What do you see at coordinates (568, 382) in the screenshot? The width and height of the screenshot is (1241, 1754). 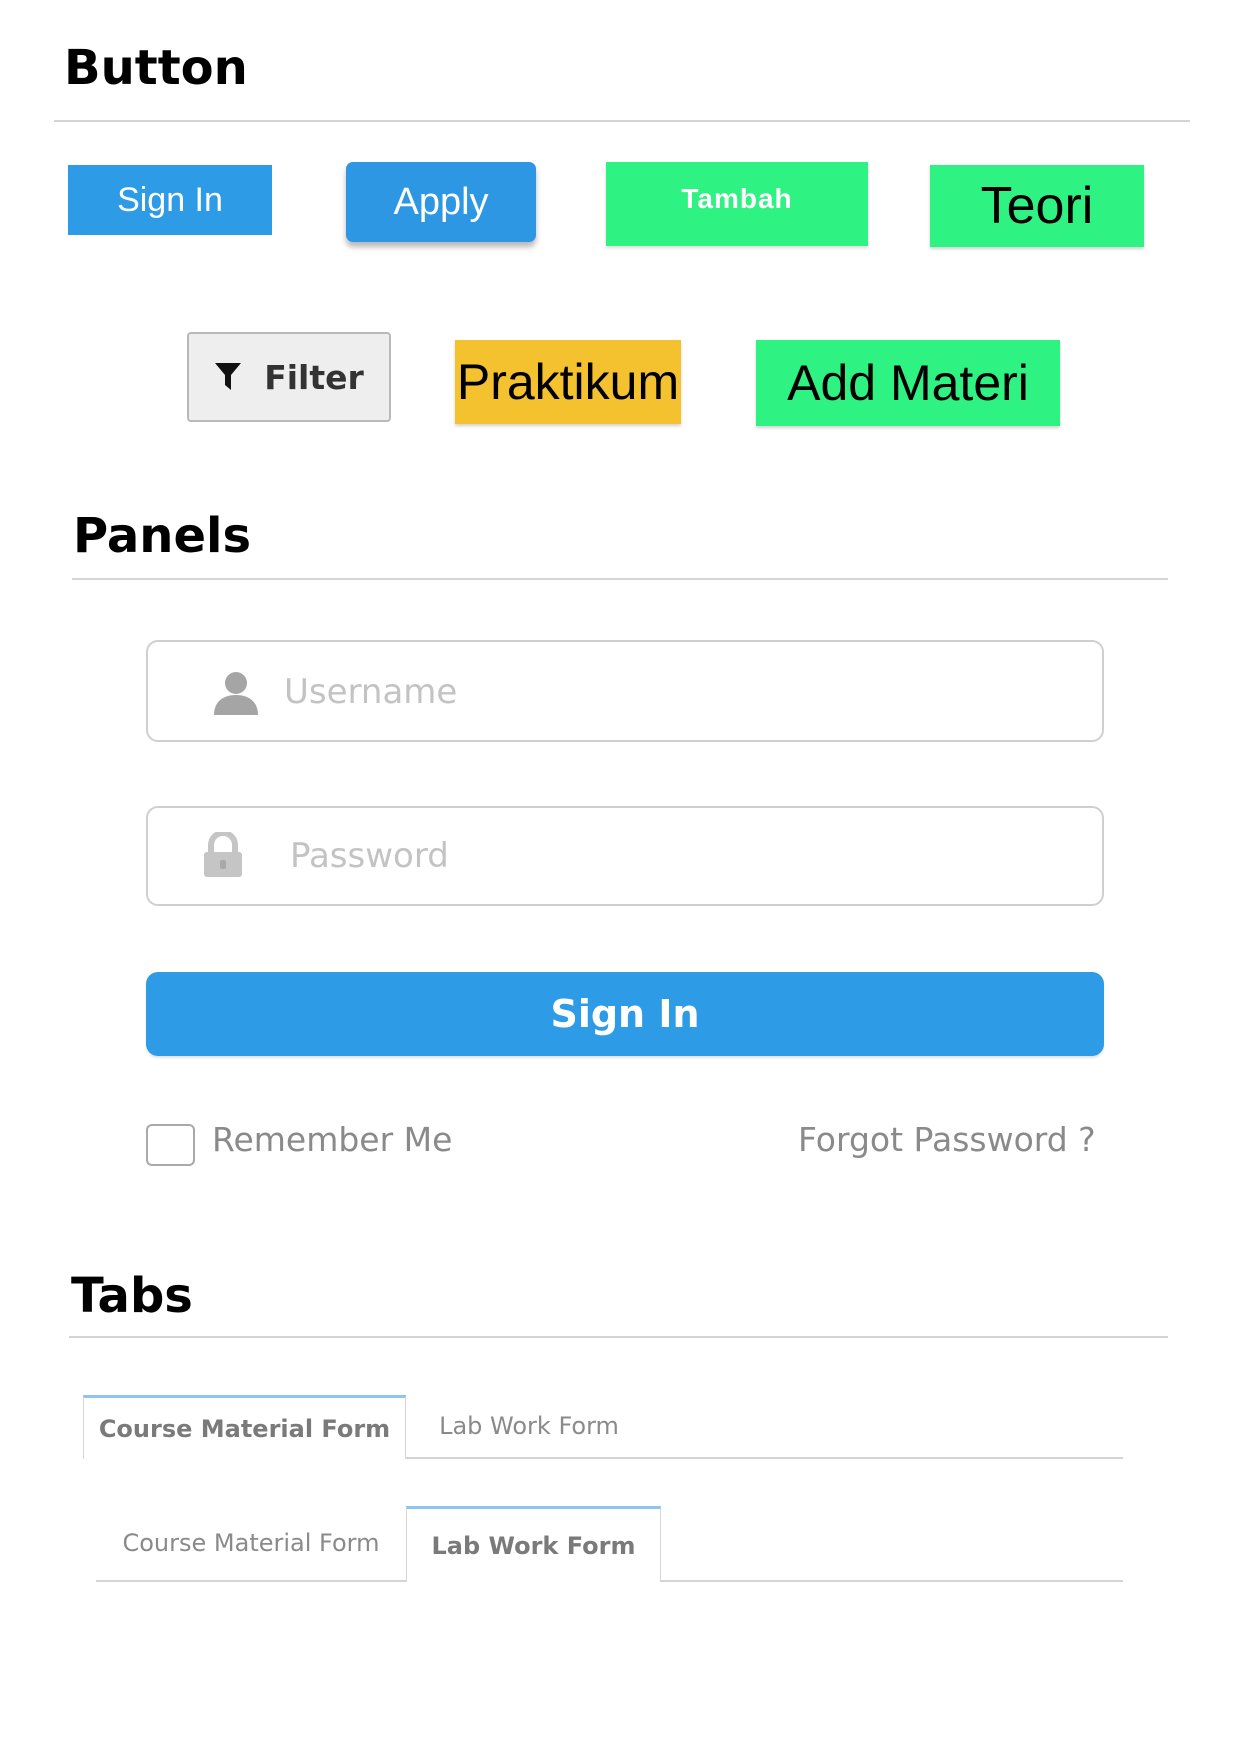 I see `praktikum-button: Praktikum` at bounding box center [568, 382].